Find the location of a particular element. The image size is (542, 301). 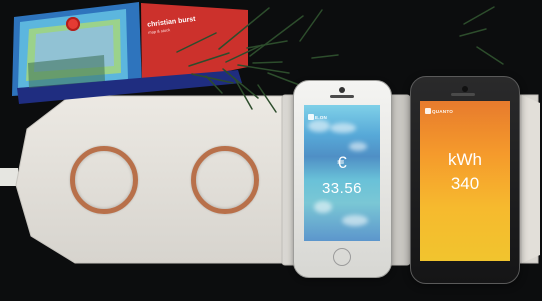

home-button is located at coordinates (342, 257).